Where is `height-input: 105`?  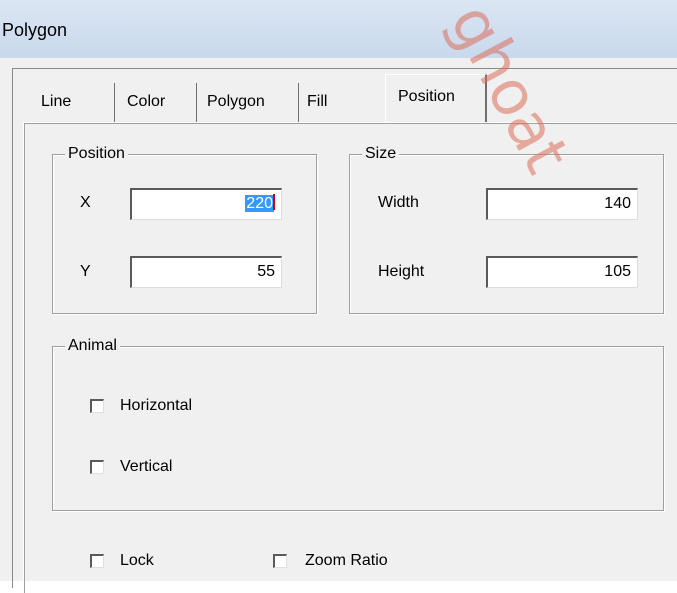
height-input: 105 is located at coordinates (562, 272).